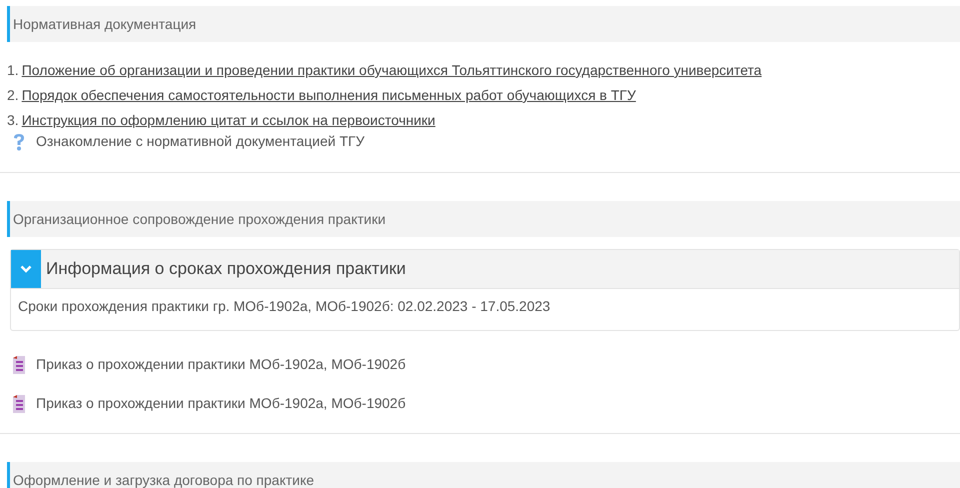 The image size is (960, 488). I want to click on list-number: 3., so click(13, 120).